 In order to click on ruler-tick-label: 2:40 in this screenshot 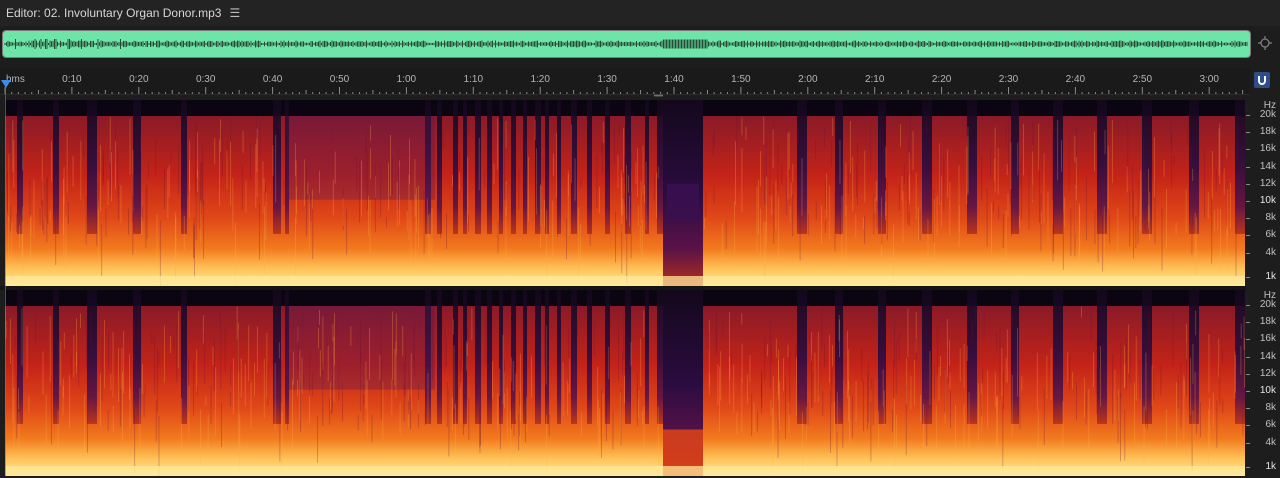, I will do `click(1076, 79)`.